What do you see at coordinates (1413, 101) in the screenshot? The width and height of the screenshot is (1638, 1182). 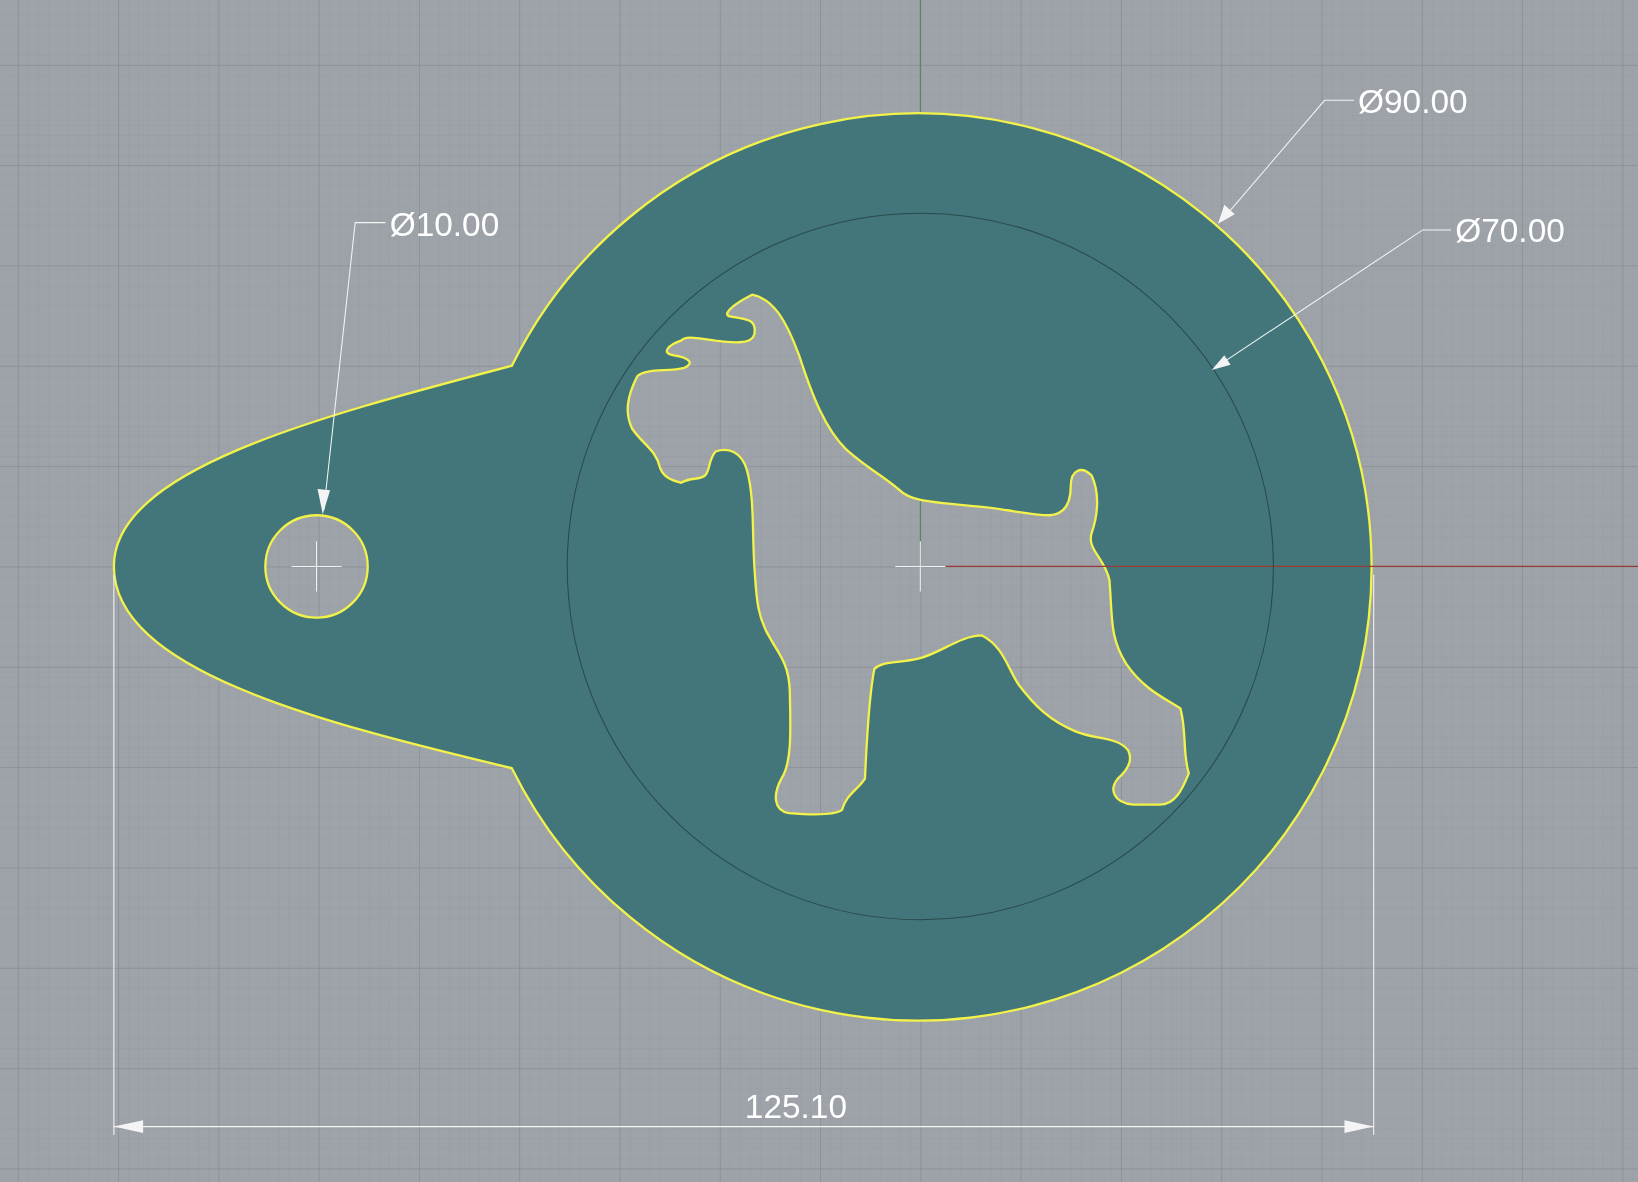 I see `dimension-label: Ø90.00` at bounding box center [1413, 101].